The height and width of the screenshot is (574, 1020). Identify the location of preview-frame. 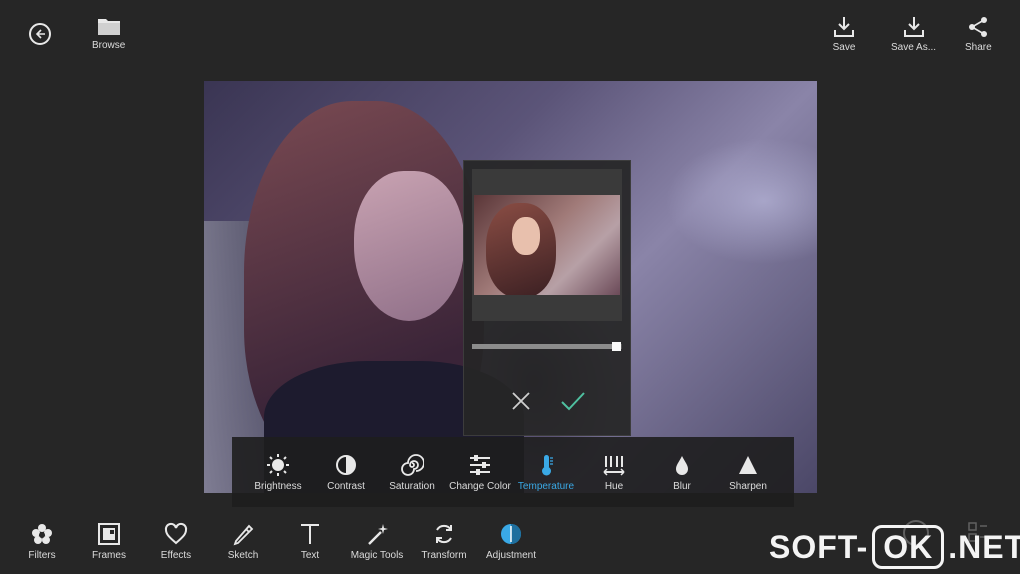
(547, 245).